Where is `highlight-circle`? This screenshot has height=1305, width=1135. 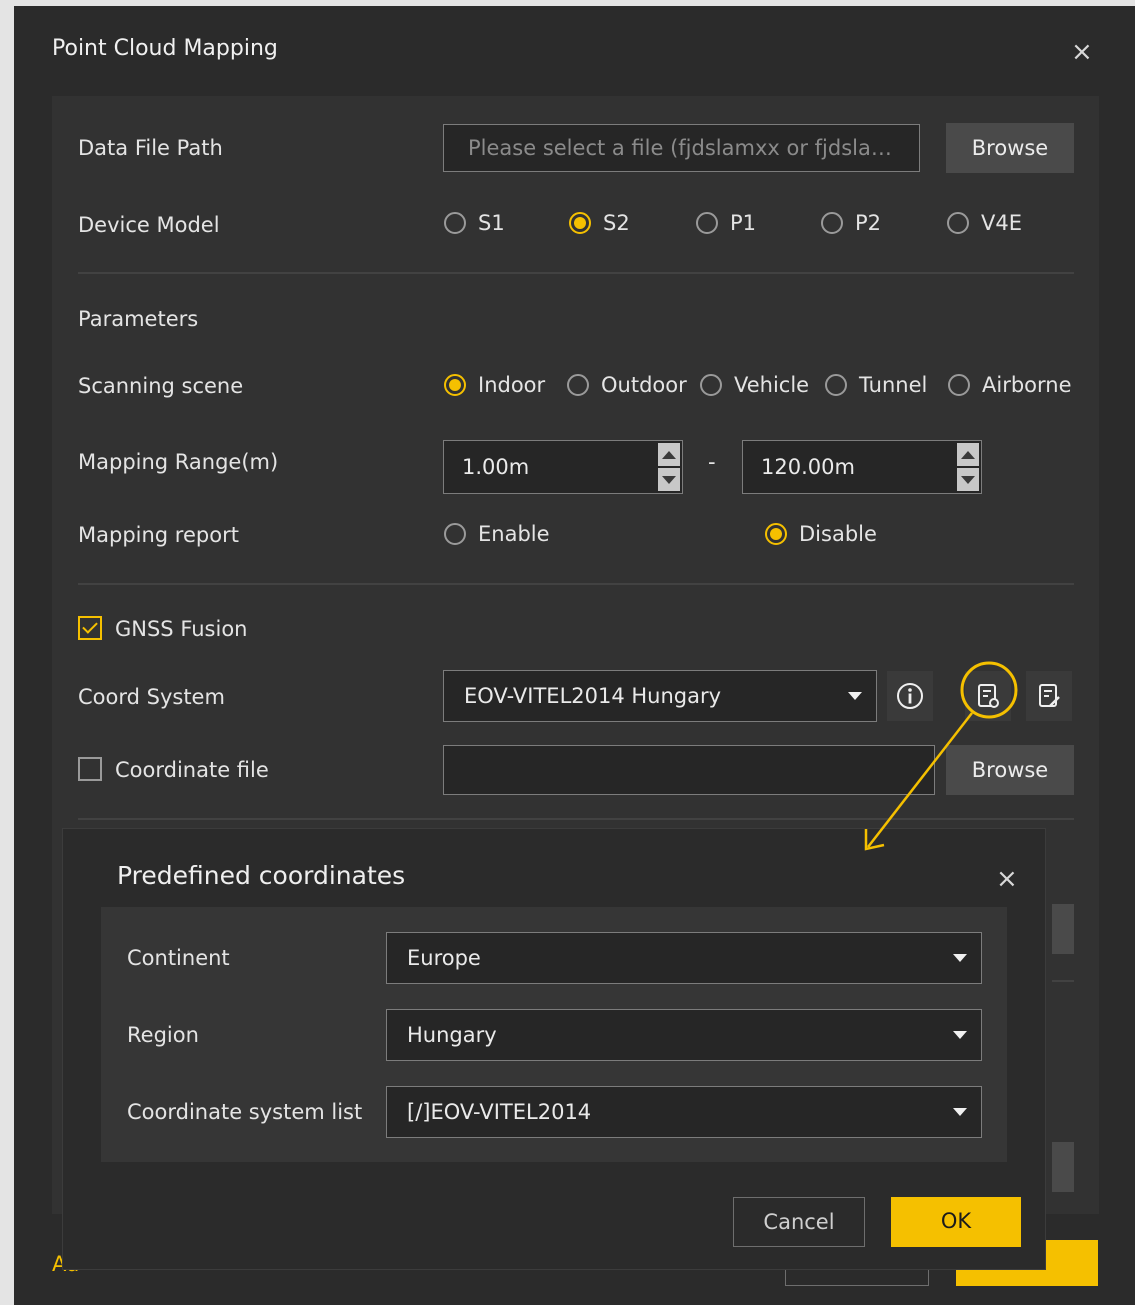
highlight-circle is located at coordinates (989, 690).